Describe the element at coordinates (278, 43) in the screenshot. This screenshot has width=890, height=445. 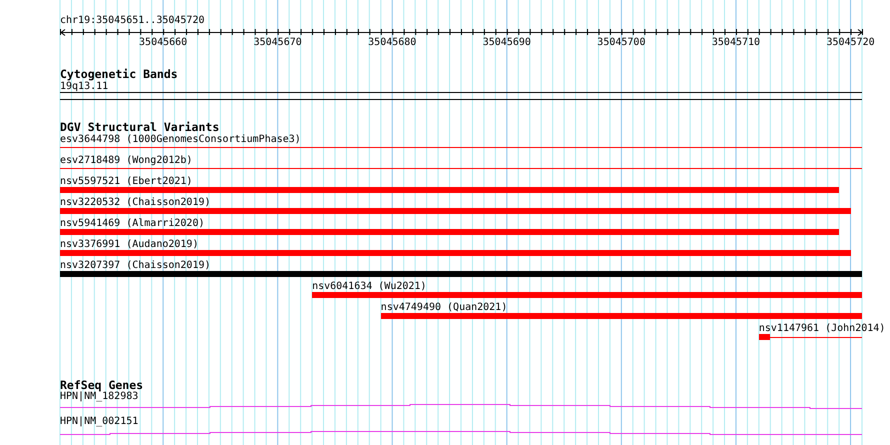
I see `ruler-tick-label: 35045670` at that location.